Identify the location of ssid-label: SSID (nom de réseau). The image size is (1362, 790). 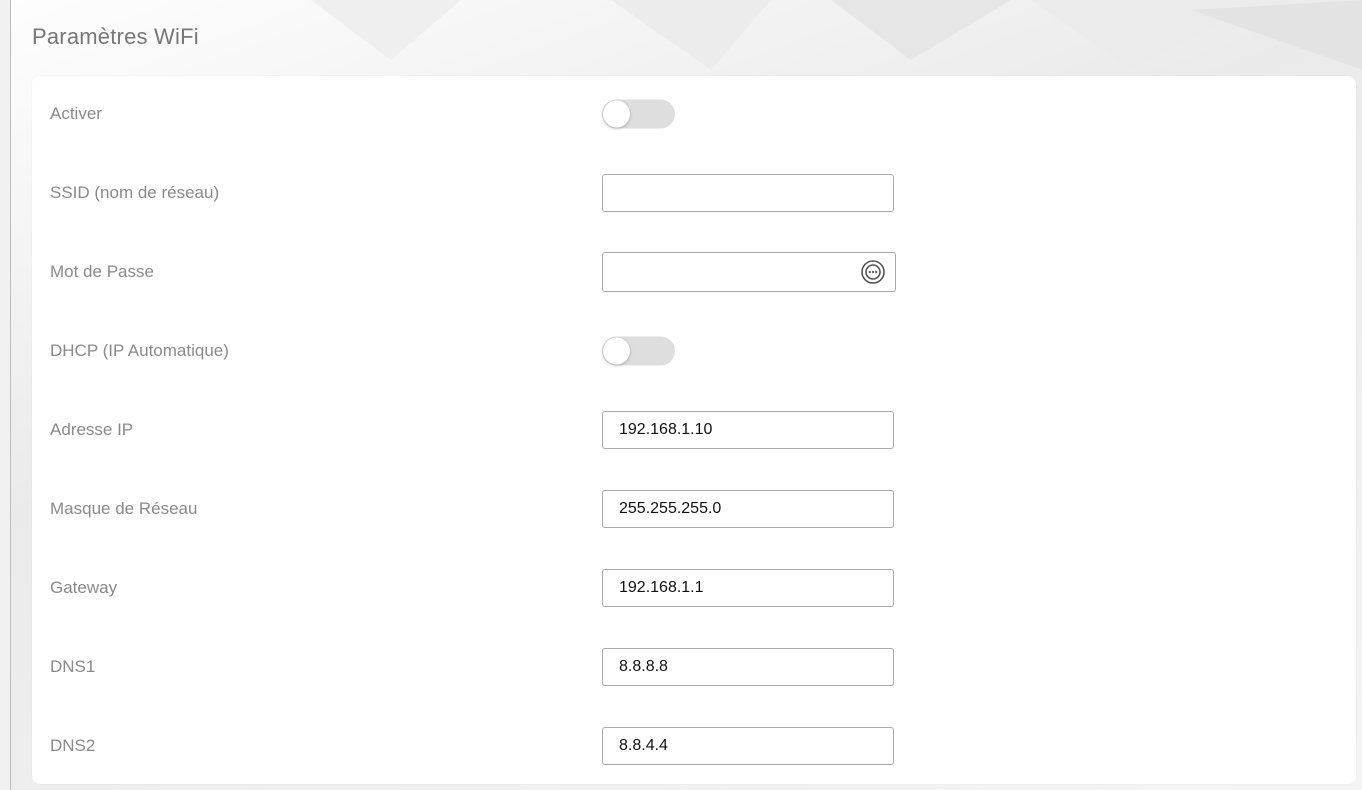
(135, 192).